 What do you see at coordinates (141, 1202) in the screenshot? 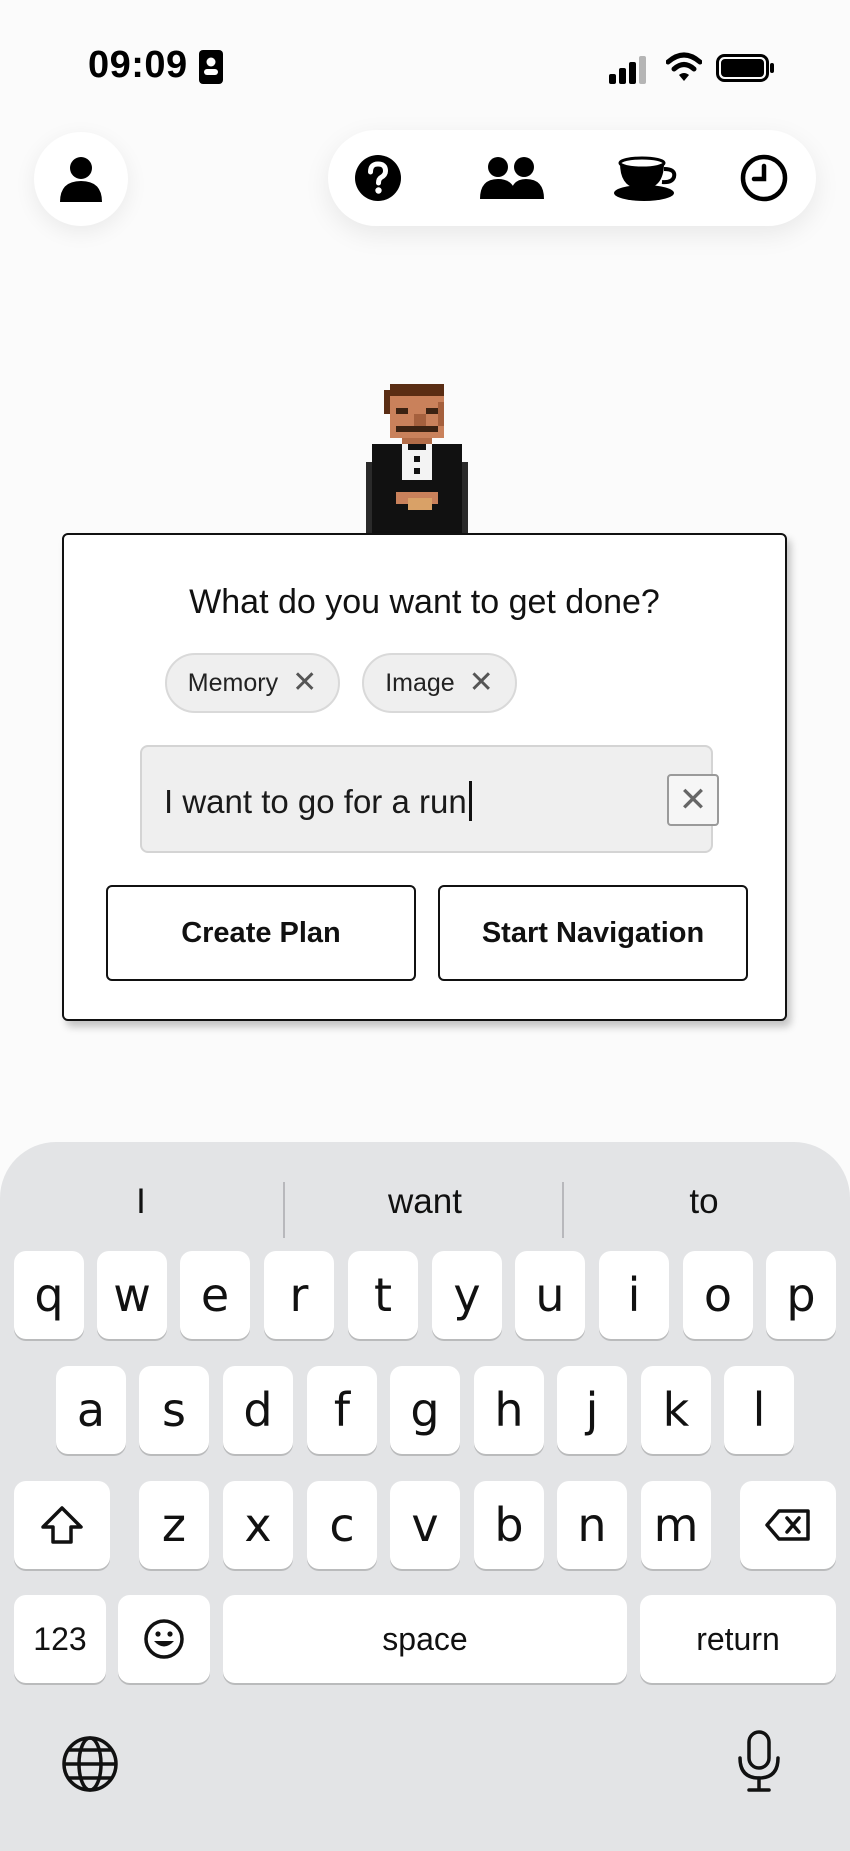
I see `suggestion-item: I` at bounding box center [141, 1202].